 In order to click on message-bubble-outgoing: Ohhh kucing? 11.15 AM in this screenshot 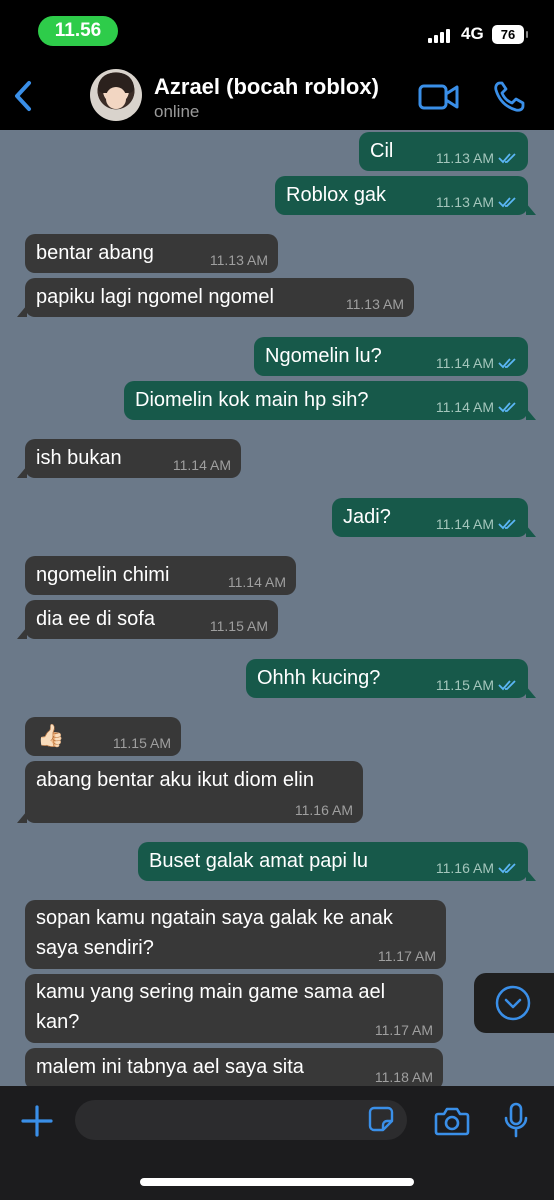, I will do `click(391, 678)`.